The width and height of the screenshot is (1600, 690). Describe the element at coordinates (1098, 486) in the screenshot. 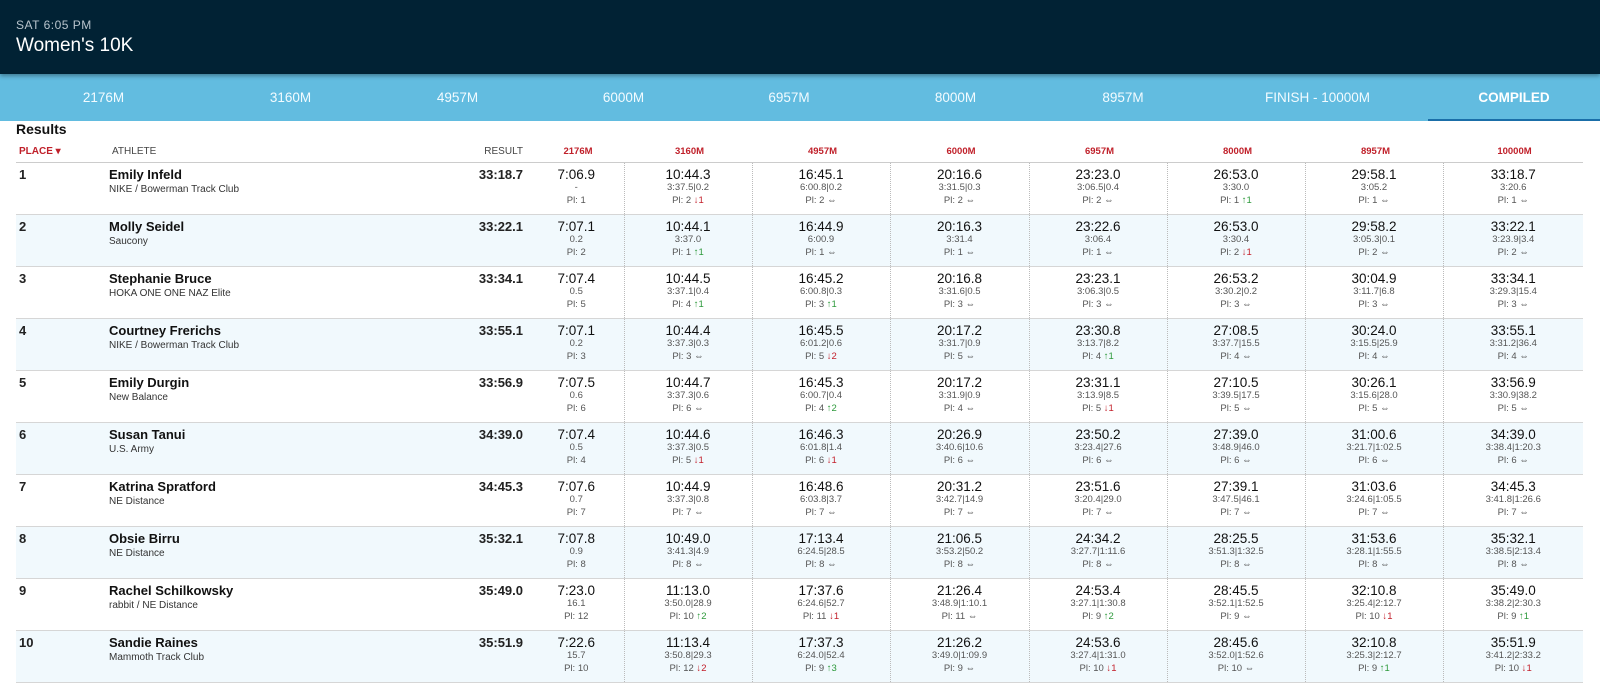

I see `split-time: 23:51.6` at that location.